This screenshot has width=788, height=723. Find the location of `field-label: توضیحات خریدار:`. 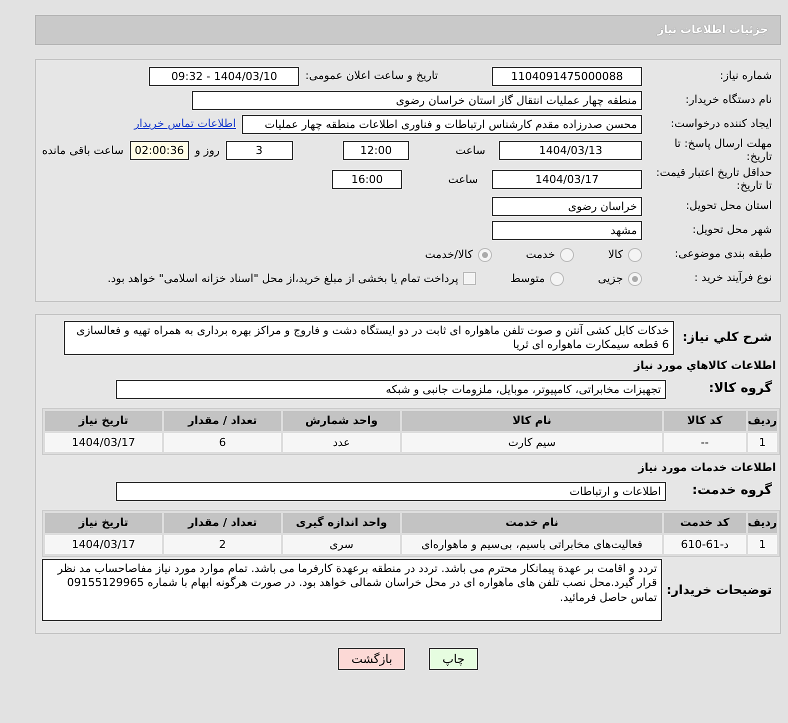

field-label: توضیحات خریدار: is located at coordinates (720, 590).